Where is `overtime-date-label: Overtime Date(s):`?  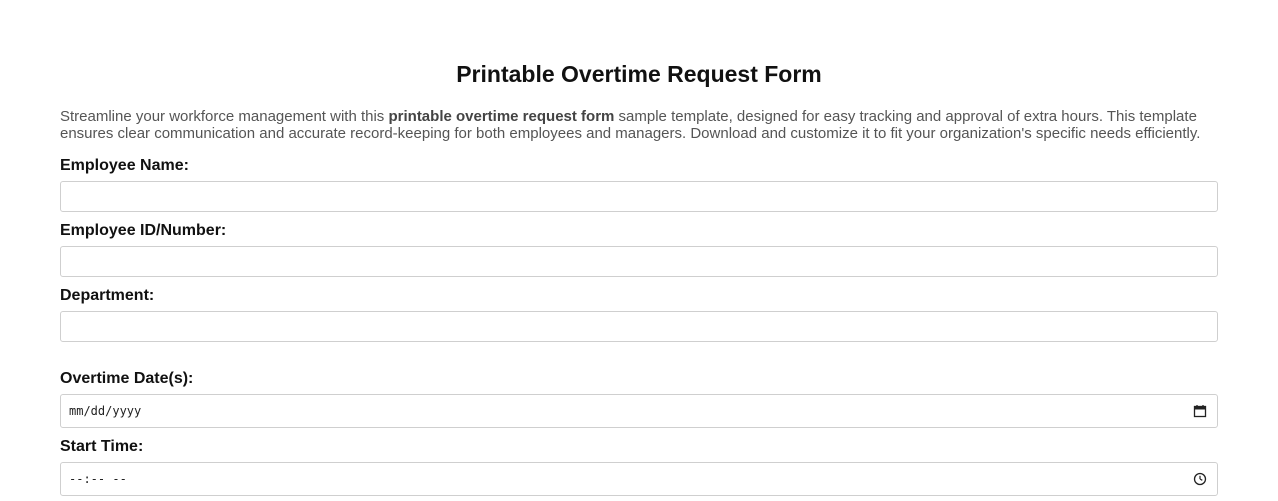 overtime-date-label: Overtime Date(s): is located at coordinates (127, 378).